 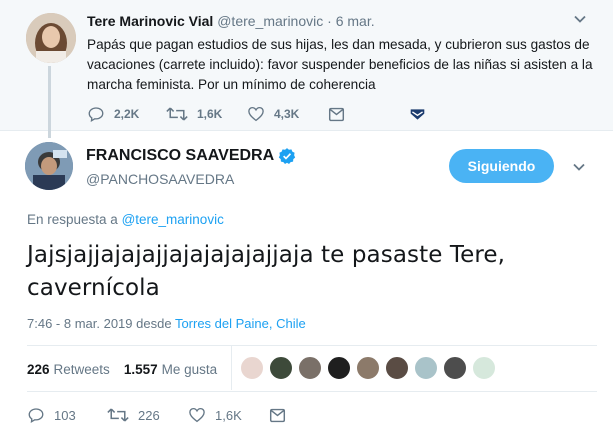 I want to click on parent-avatar, so click(x=51, y=38).